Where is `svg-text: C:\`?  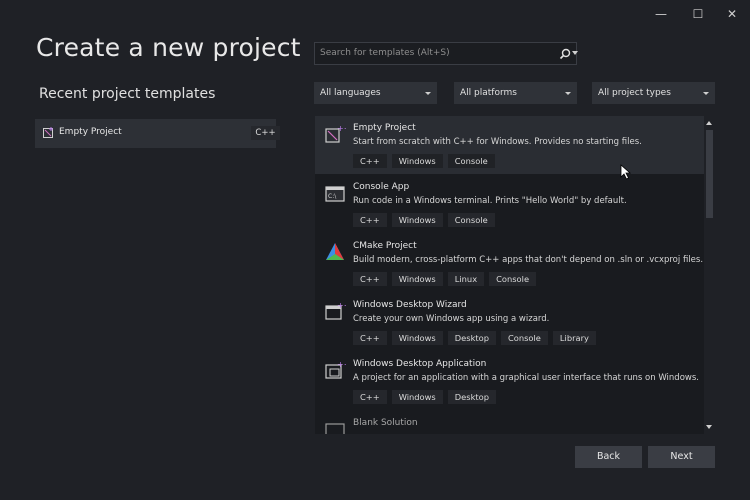
svg-text: C:\ is located at coordinates (332, 196).